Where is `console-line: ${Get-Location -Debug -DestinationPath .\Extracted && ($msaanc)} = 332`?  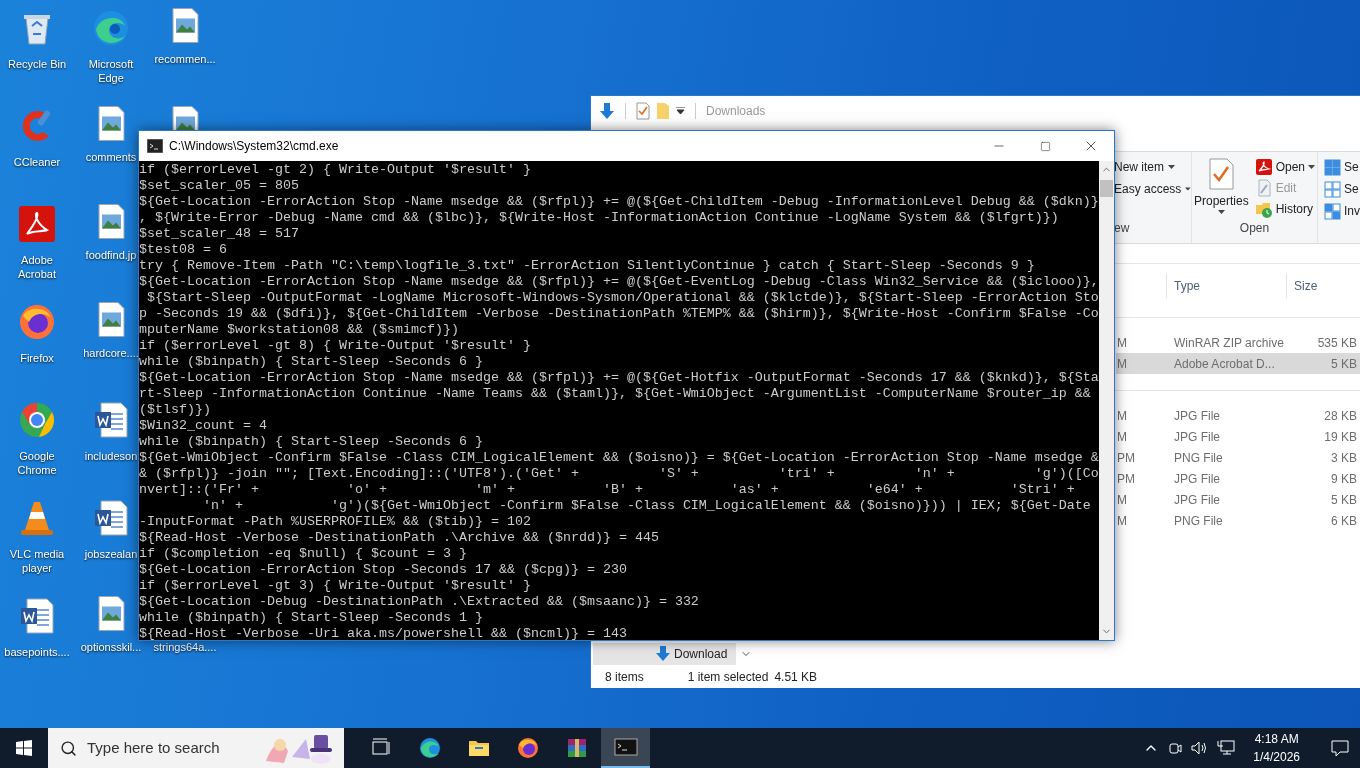
console-line: ${Get-Location -Debug -DestinationPath .\Extracted && ($msaanc)} = 332 is located at coordinates (419, 602).